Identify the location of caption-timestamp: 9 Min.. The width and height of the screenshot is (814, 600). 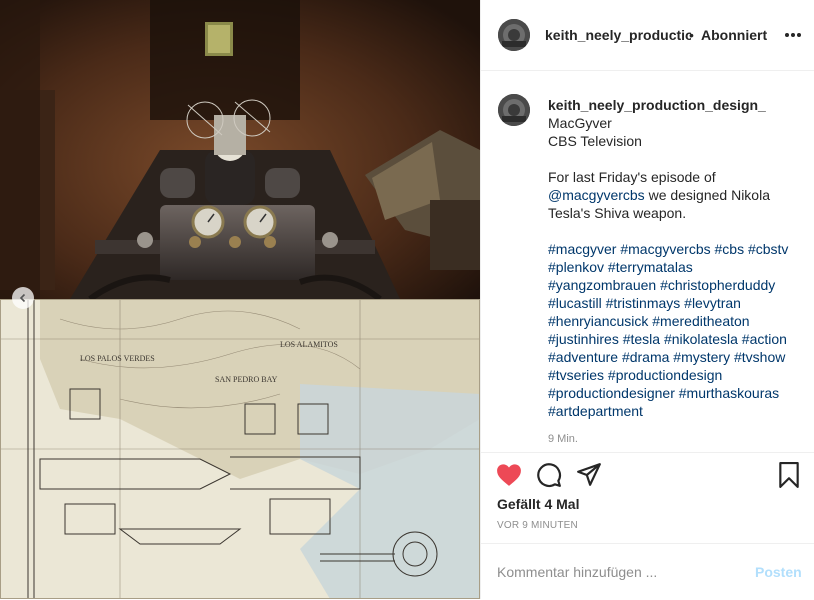
(563, 439).